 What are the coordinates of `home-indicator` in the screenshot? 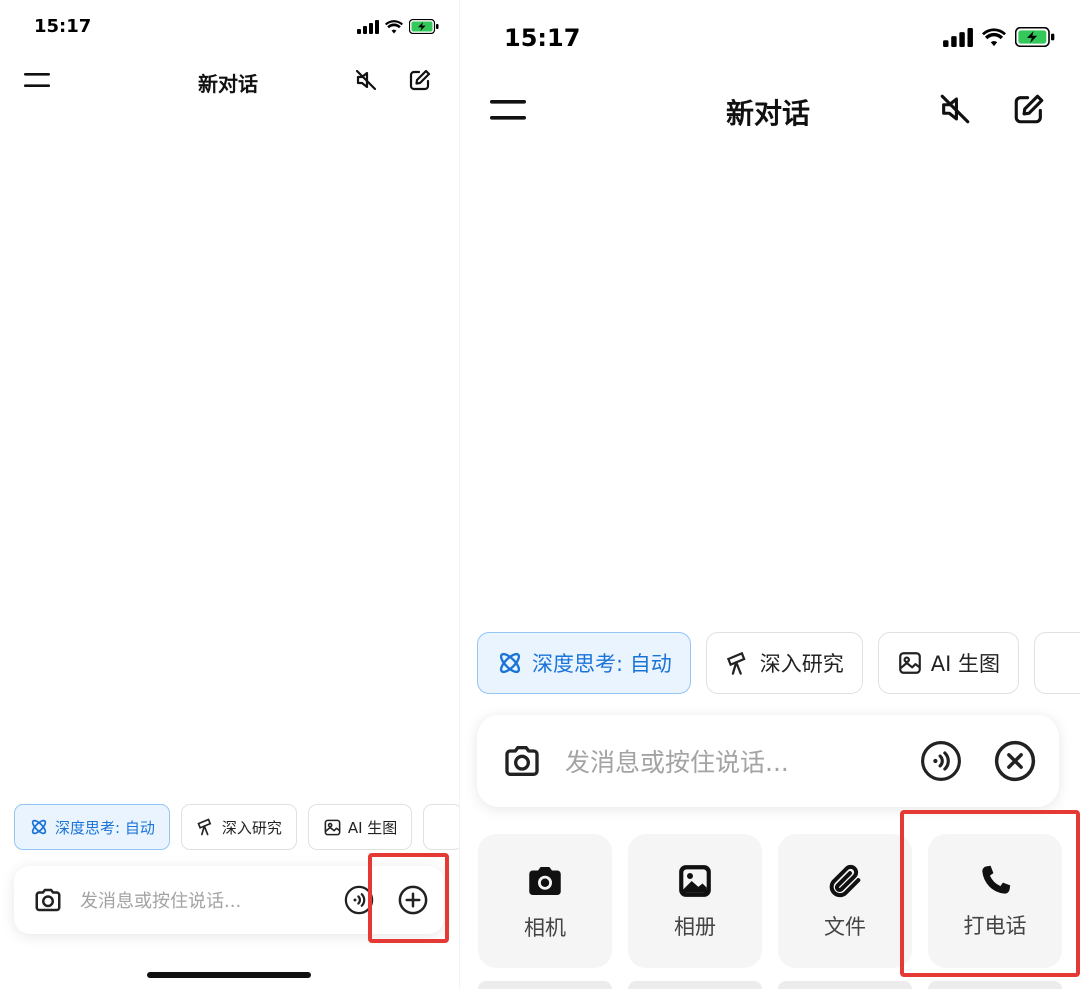 It's located at (229, 975).